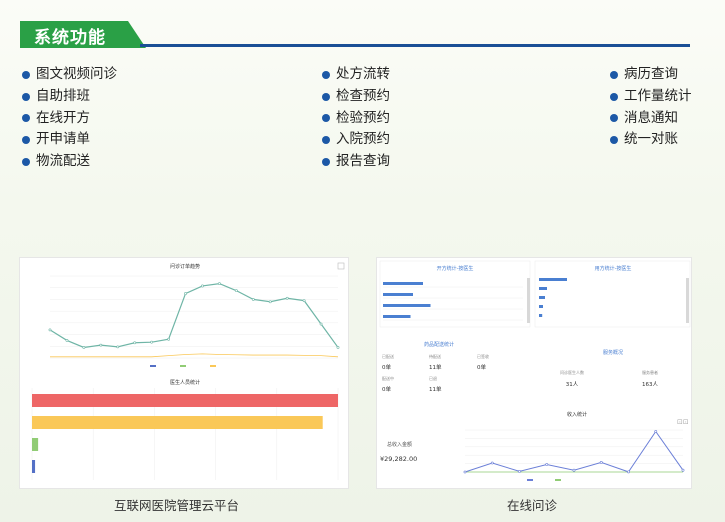 The height and width of the screenshot is (522, 725). I want to click on feature-column-3: 病历查询 工作量统计 消息通知统一对账, so click(651, 107).